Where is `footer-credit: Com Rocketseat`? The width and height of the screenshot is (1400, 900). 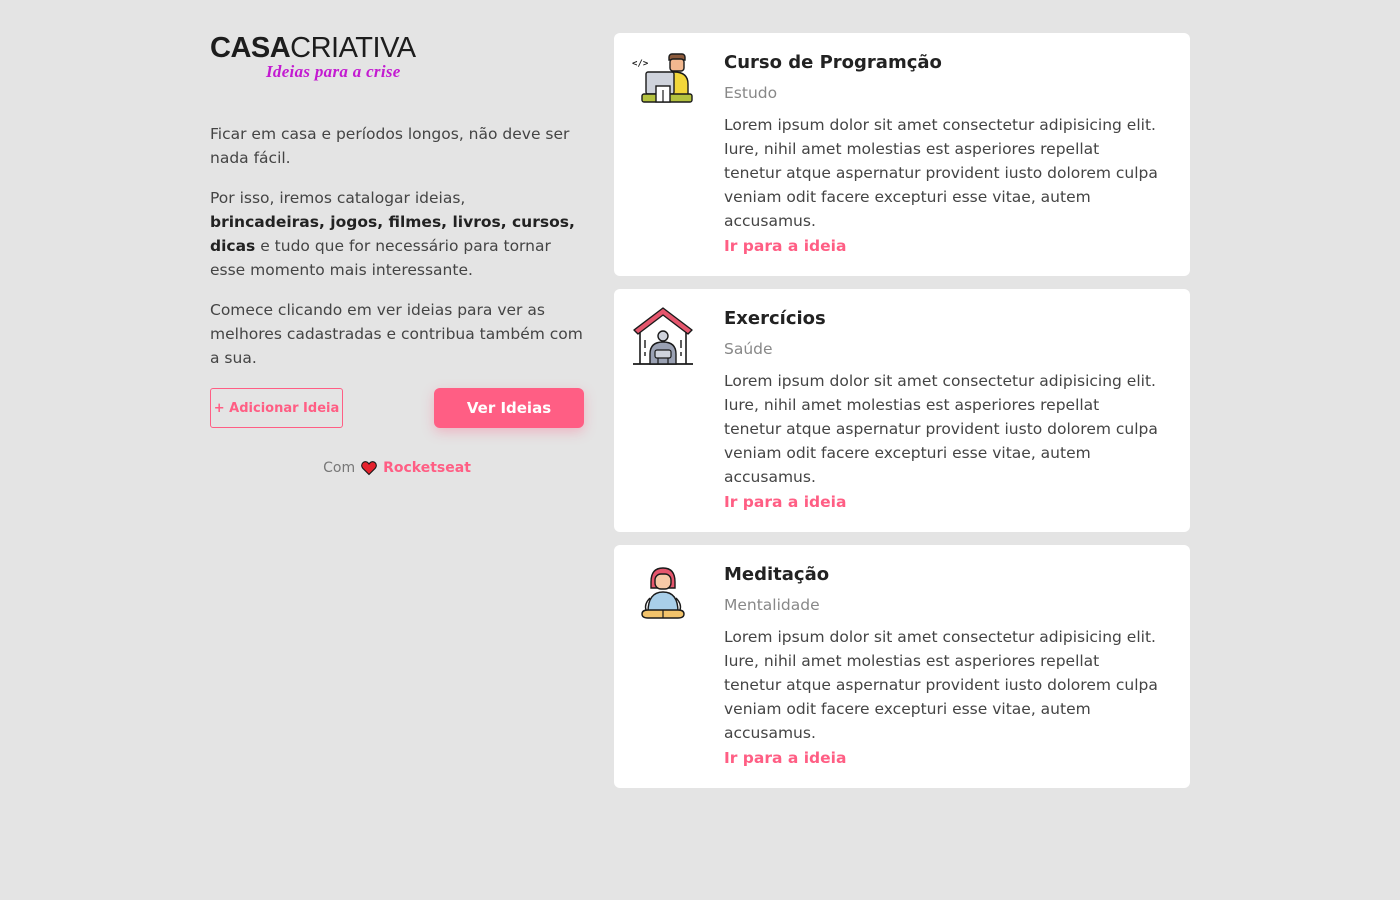
footer-credit: Com Rocketseat is located at coordinates (397, 468).